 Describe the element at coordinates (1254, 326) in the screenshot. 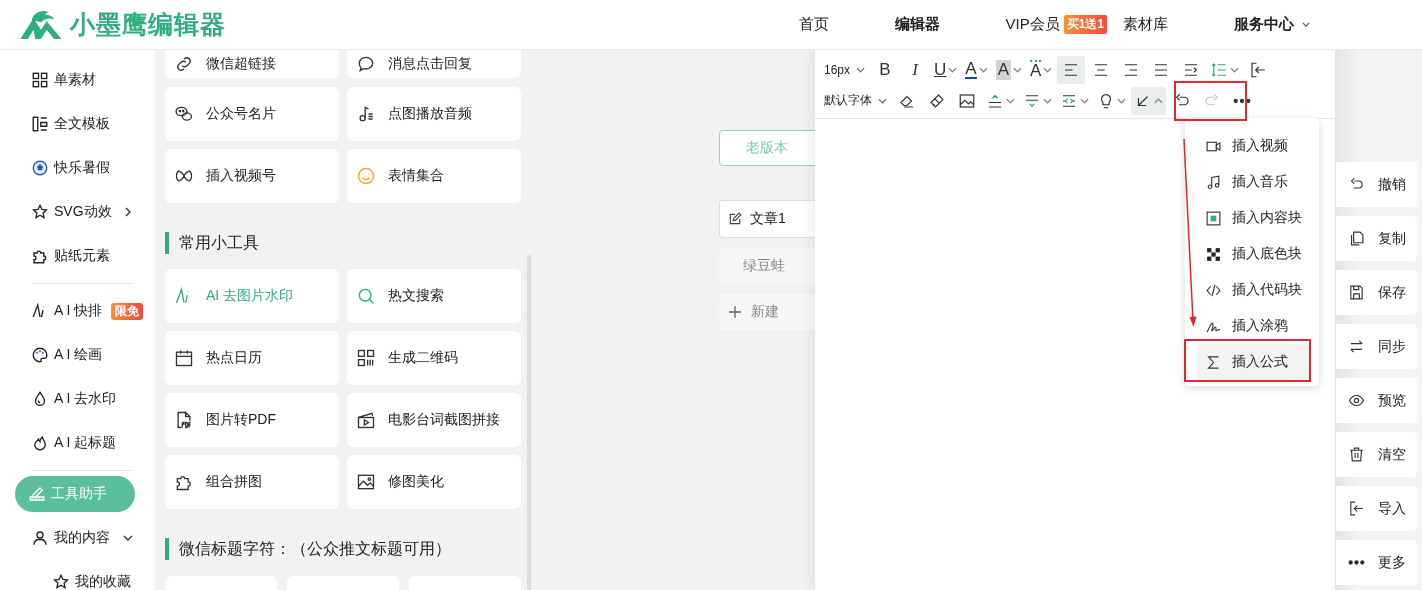

I see `menu-item: 插入涂鸦` at that location.